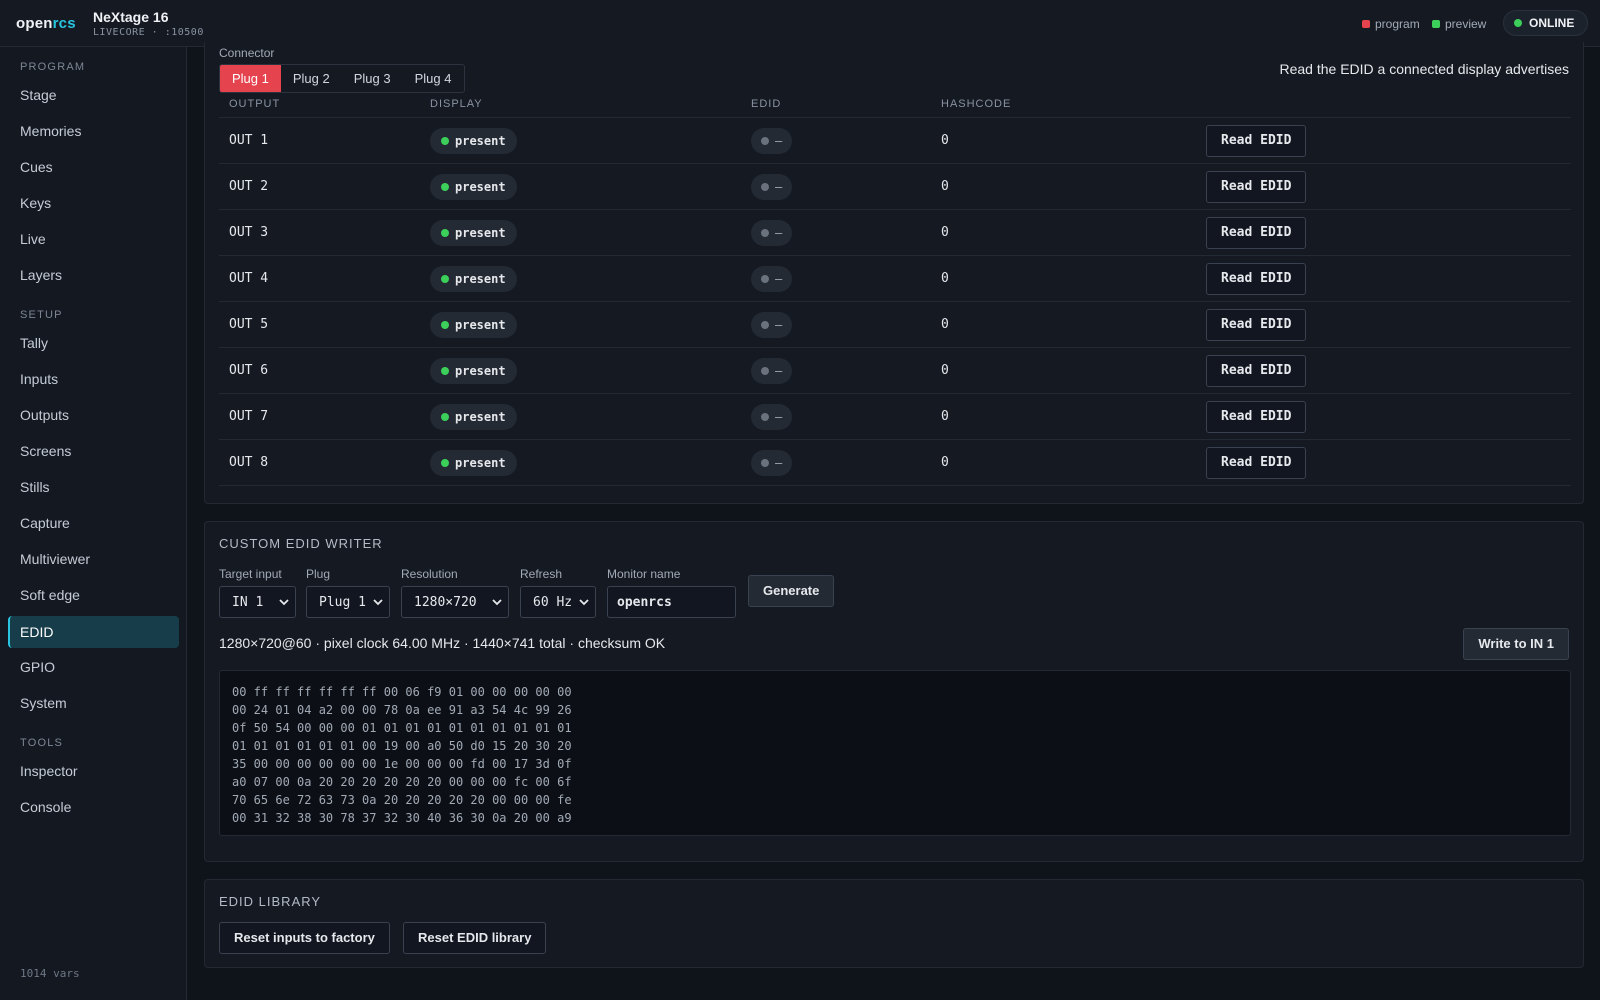 Image resolution: width=1600 pixels, height=1000 pixels. I want to click on refresh-field: Refresh 60 Hz, so click(558, 592).